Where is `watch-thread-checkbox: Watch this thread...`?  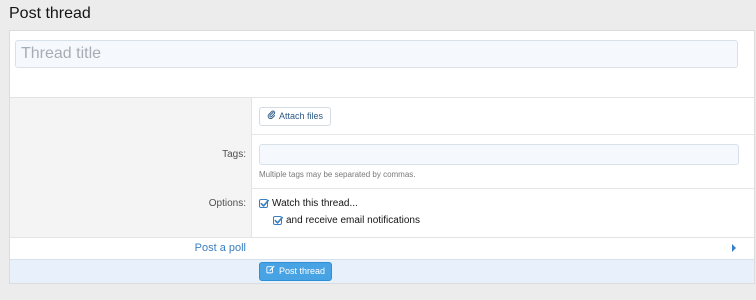 watch-thread-checkbox: Watch this thread... is located at coordinates (308, 203).